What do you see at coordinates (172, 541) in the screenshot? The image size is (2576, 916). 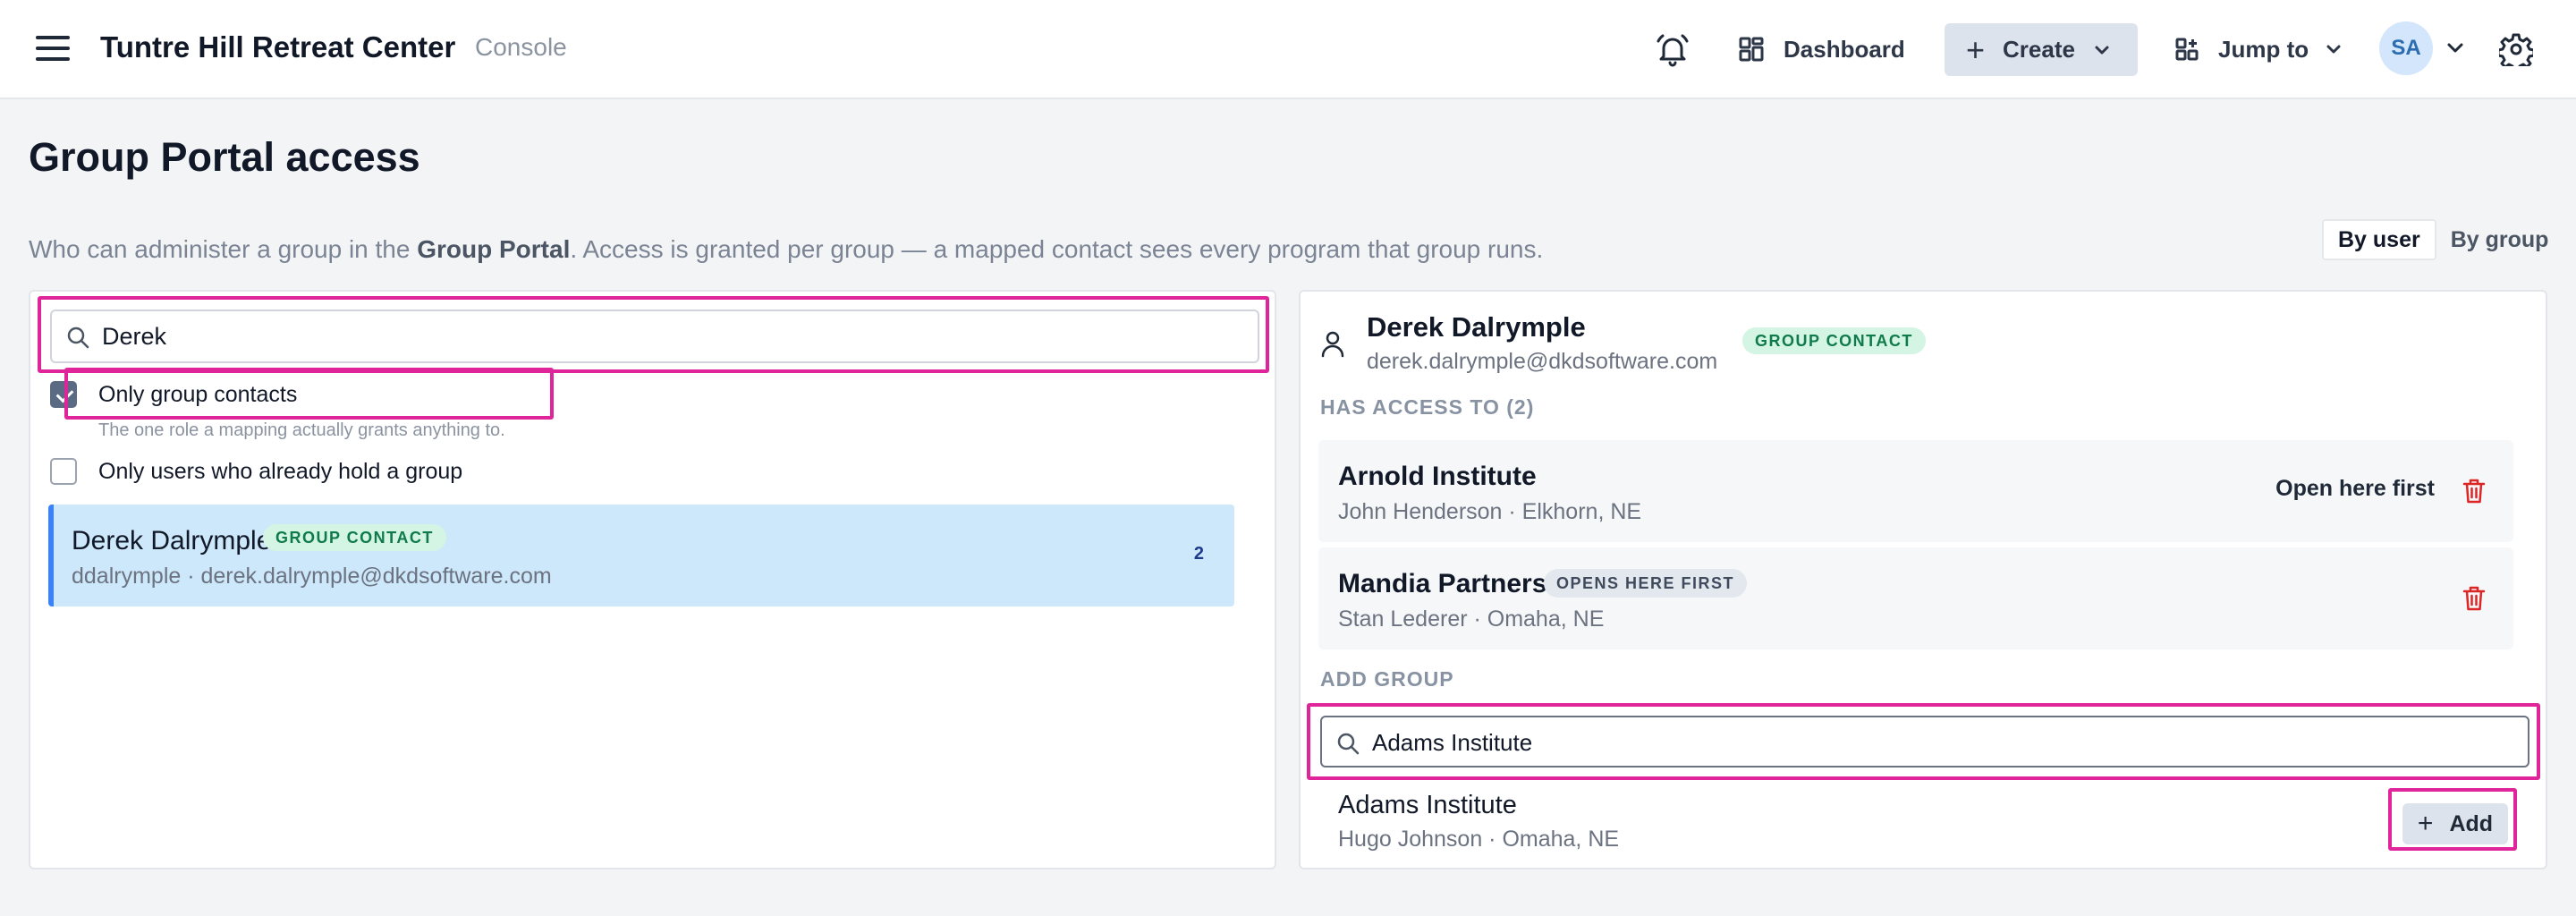 I see `user-result-name: Derek Dalrymple` at bounding box center [172, 541].